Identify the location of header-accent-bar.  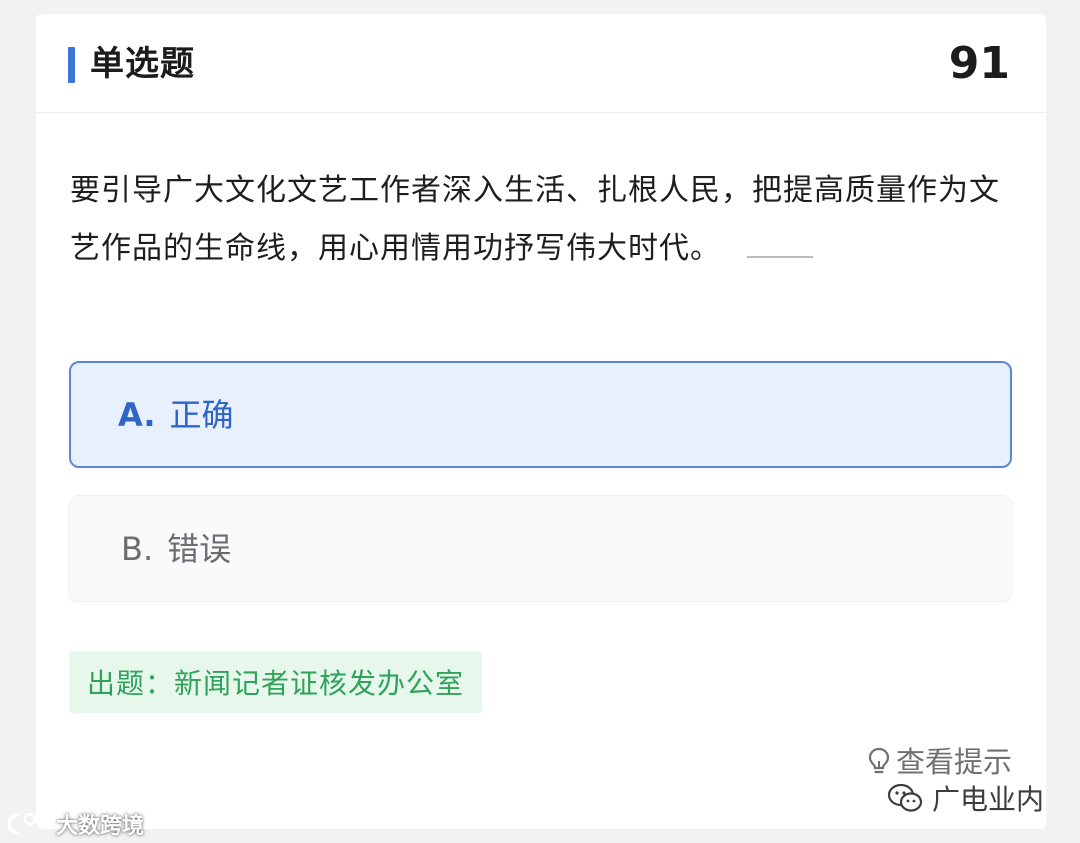
(71, 65).